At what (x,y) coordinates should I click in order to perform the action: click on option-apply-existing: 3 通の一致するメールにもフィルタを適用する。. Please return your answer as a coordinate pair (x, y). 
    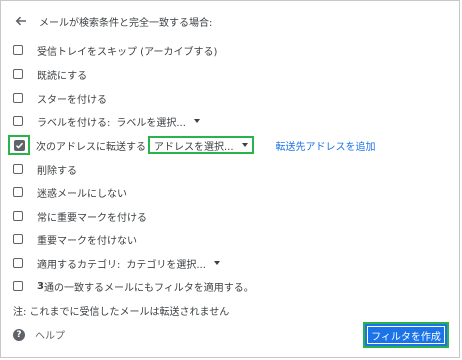
    Looking at the image, I should click on (133, 286).